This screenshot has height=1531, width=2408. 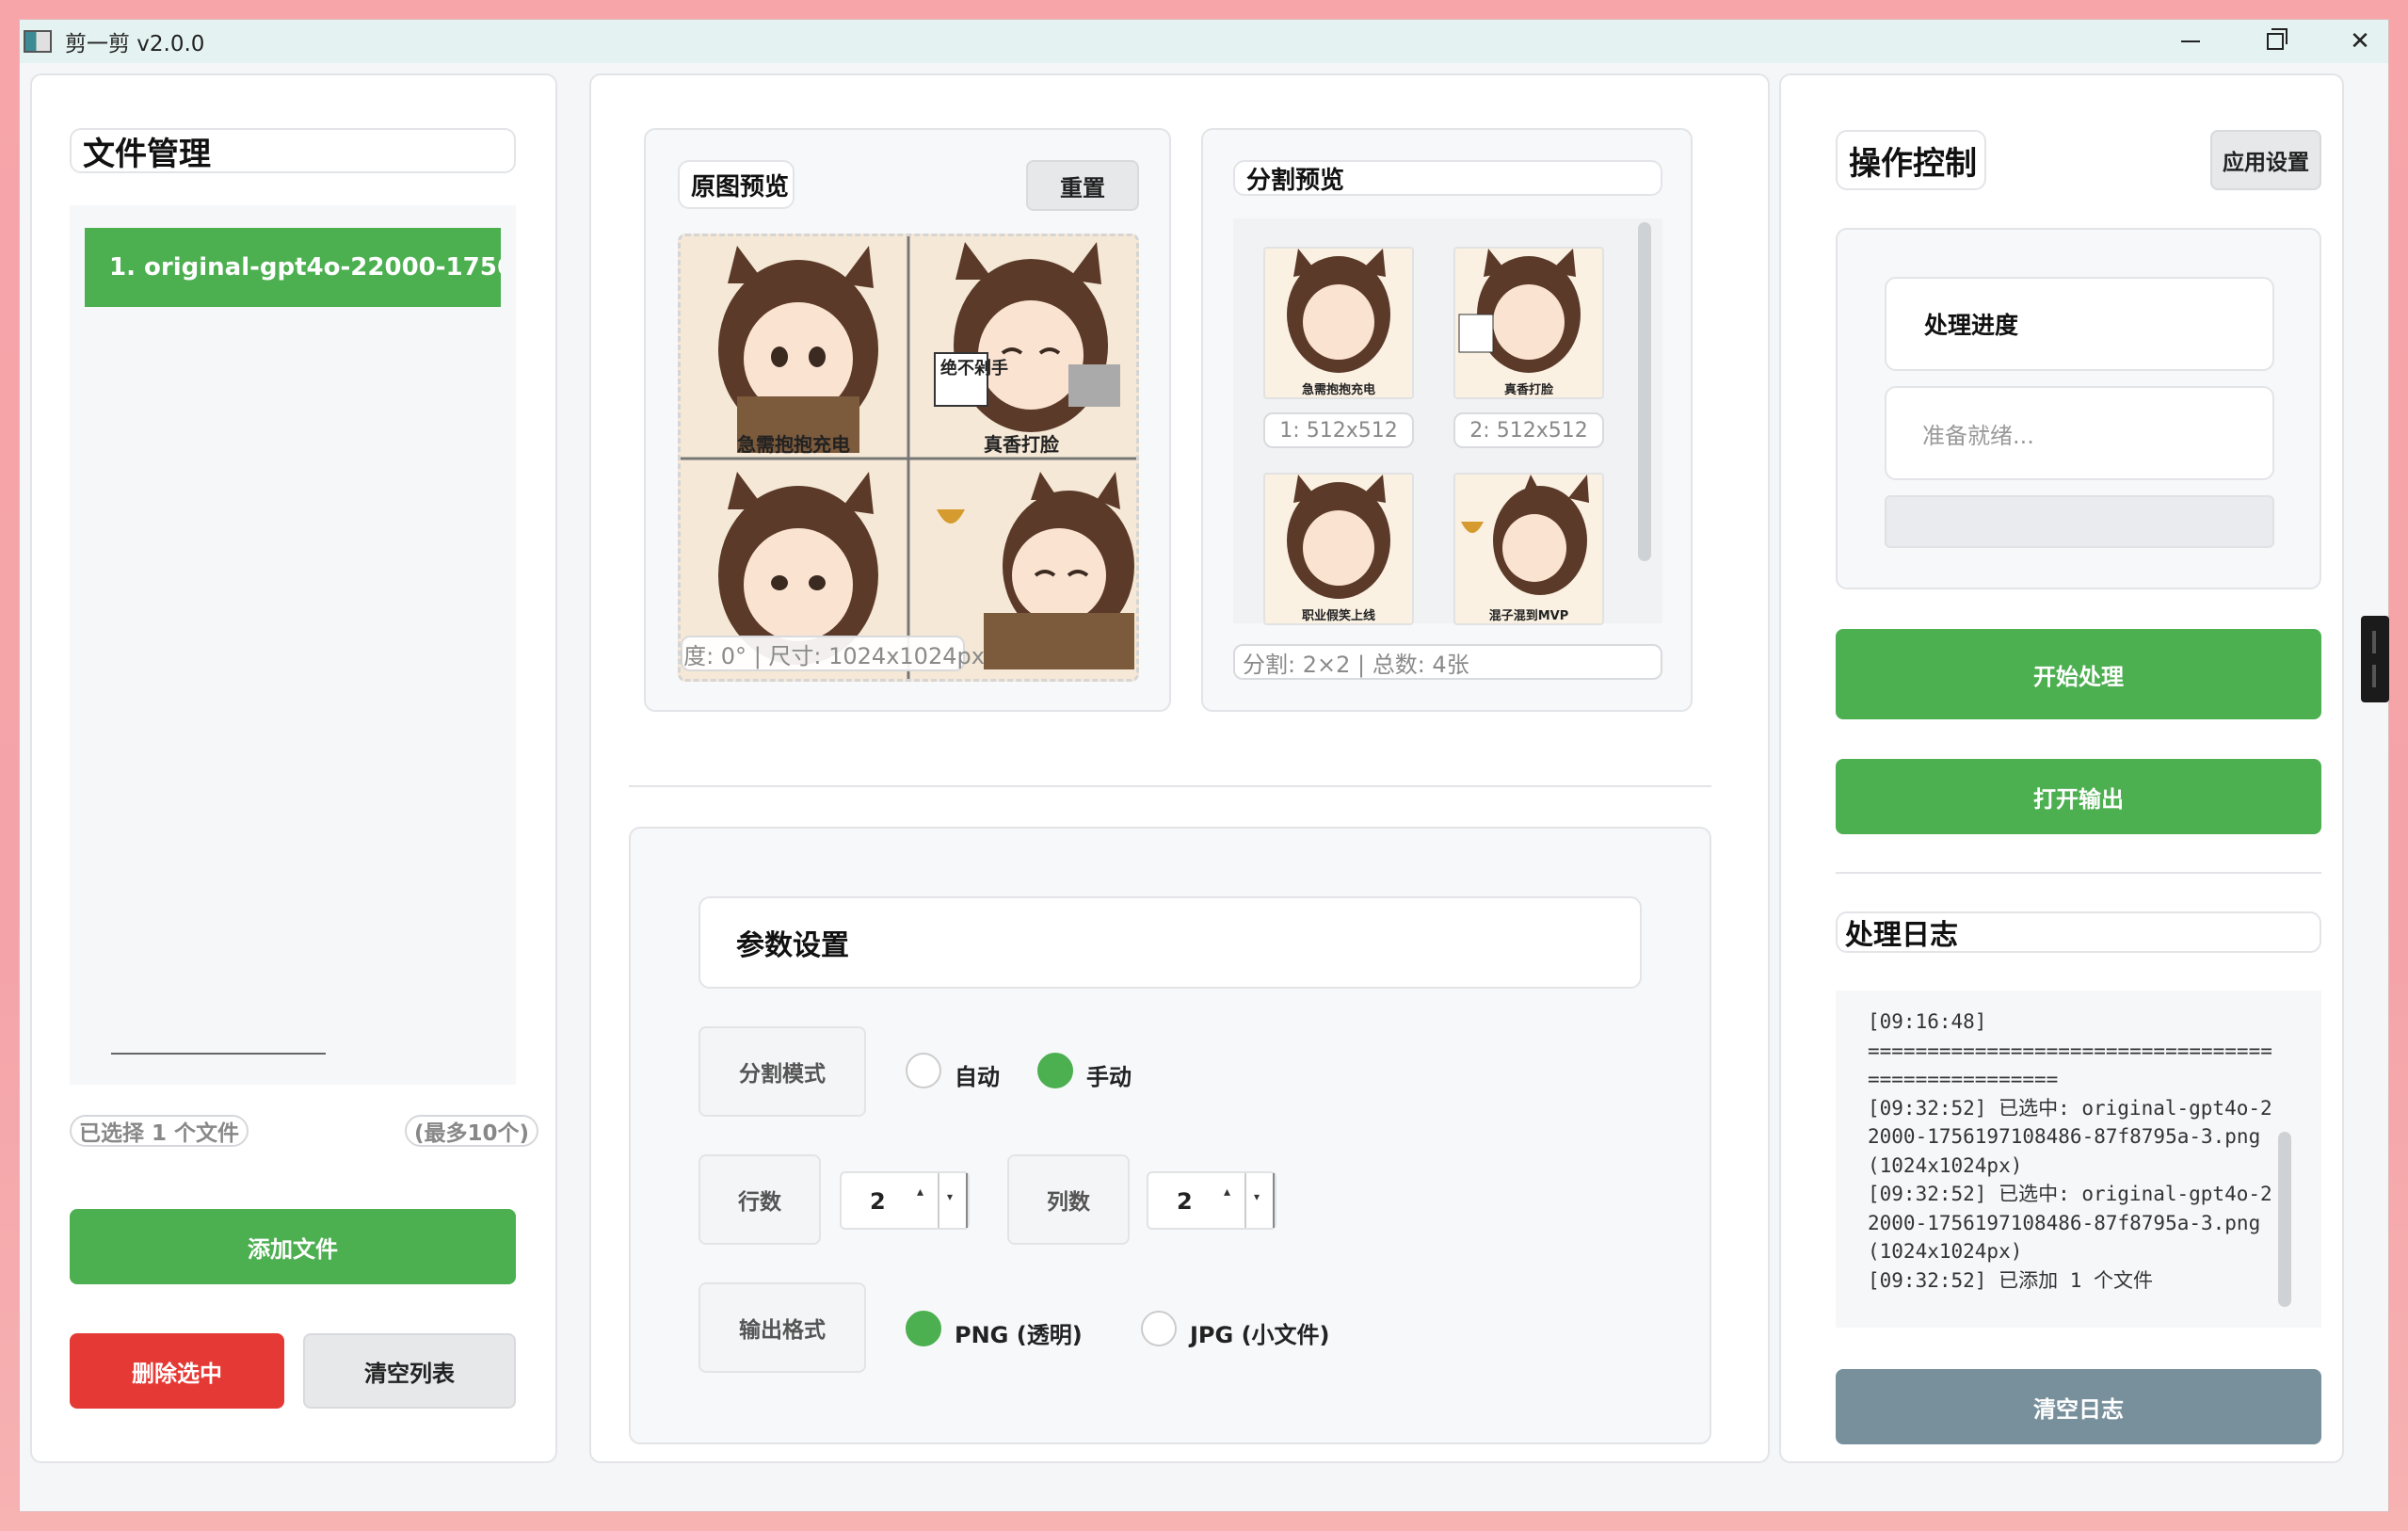 What do you see at coordinates (1645, 391) in the screenshot?
I see `split-grid-scrollbar` at bounding box center [1645, 391].